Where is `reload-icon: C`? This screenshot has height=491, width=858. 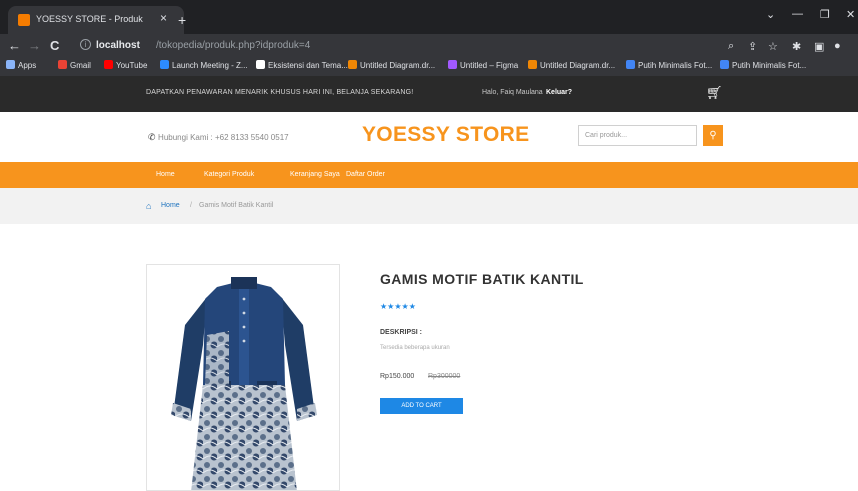
reload-icon: C is located at coordinates (54, 45).